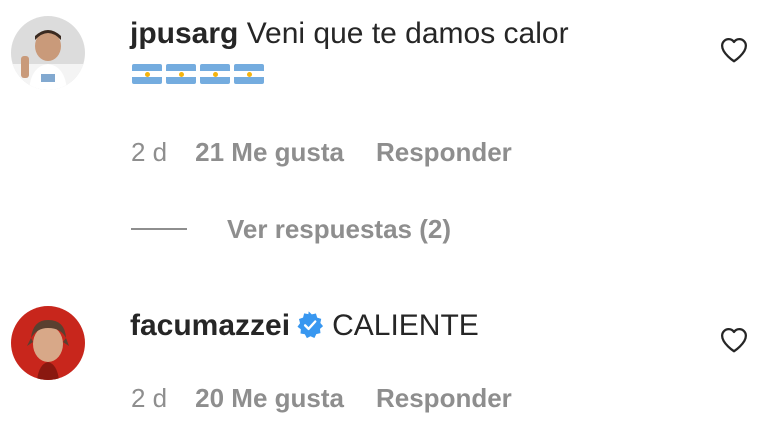 The height and width of the screenshot is (440, 767). Describe the element at coordinates (269, 152) in the screenshot. I see `likes-count: 21 Me gusta` at that location.